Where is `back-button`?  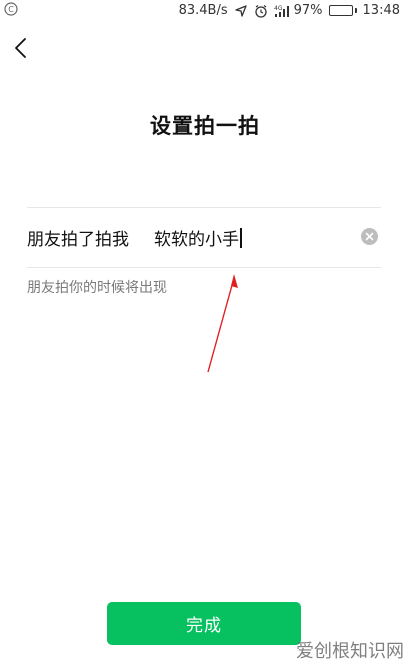 back-button is located at coordinates (20, 50).